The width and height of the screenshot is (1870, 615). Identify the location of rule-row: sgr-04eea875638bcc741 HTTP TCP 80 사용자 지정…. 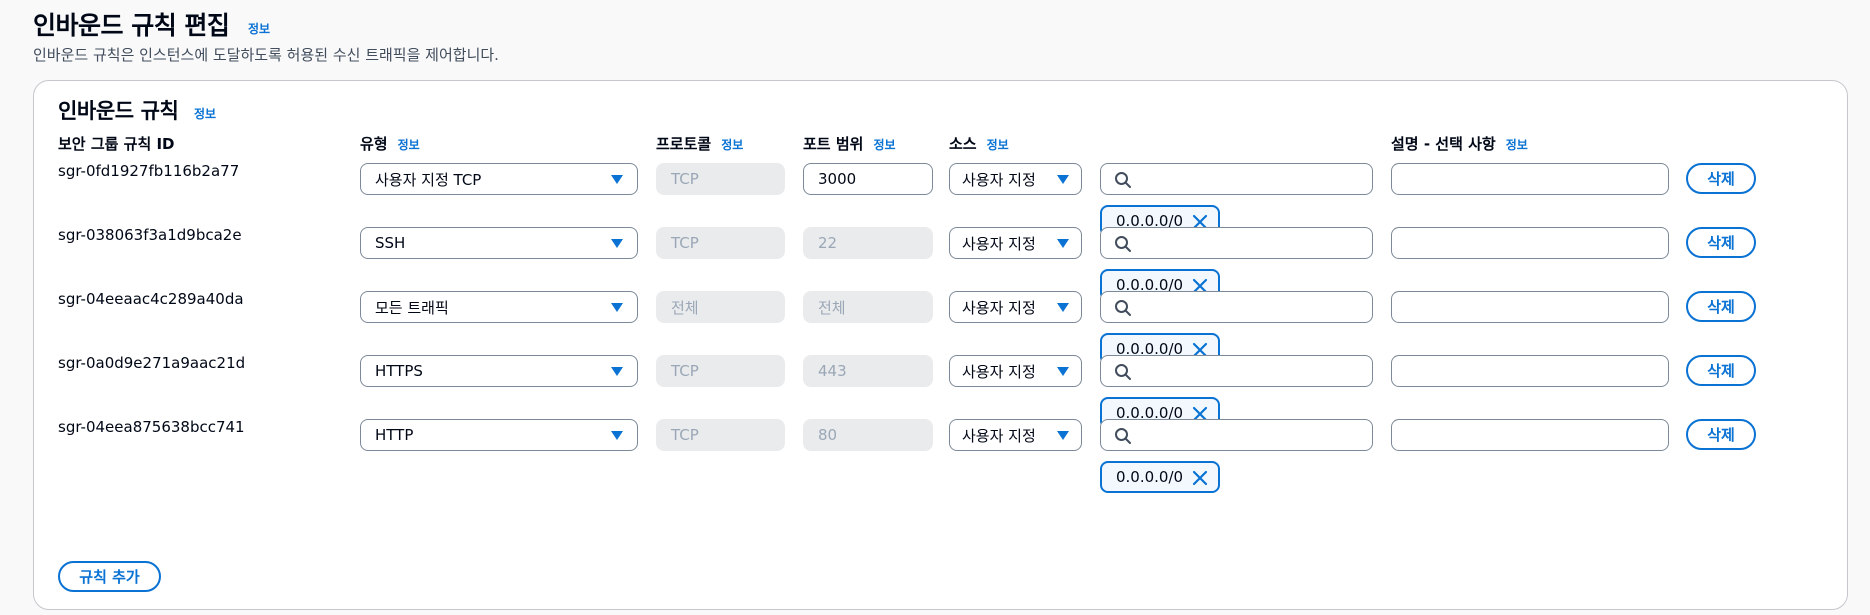
(940, 455).